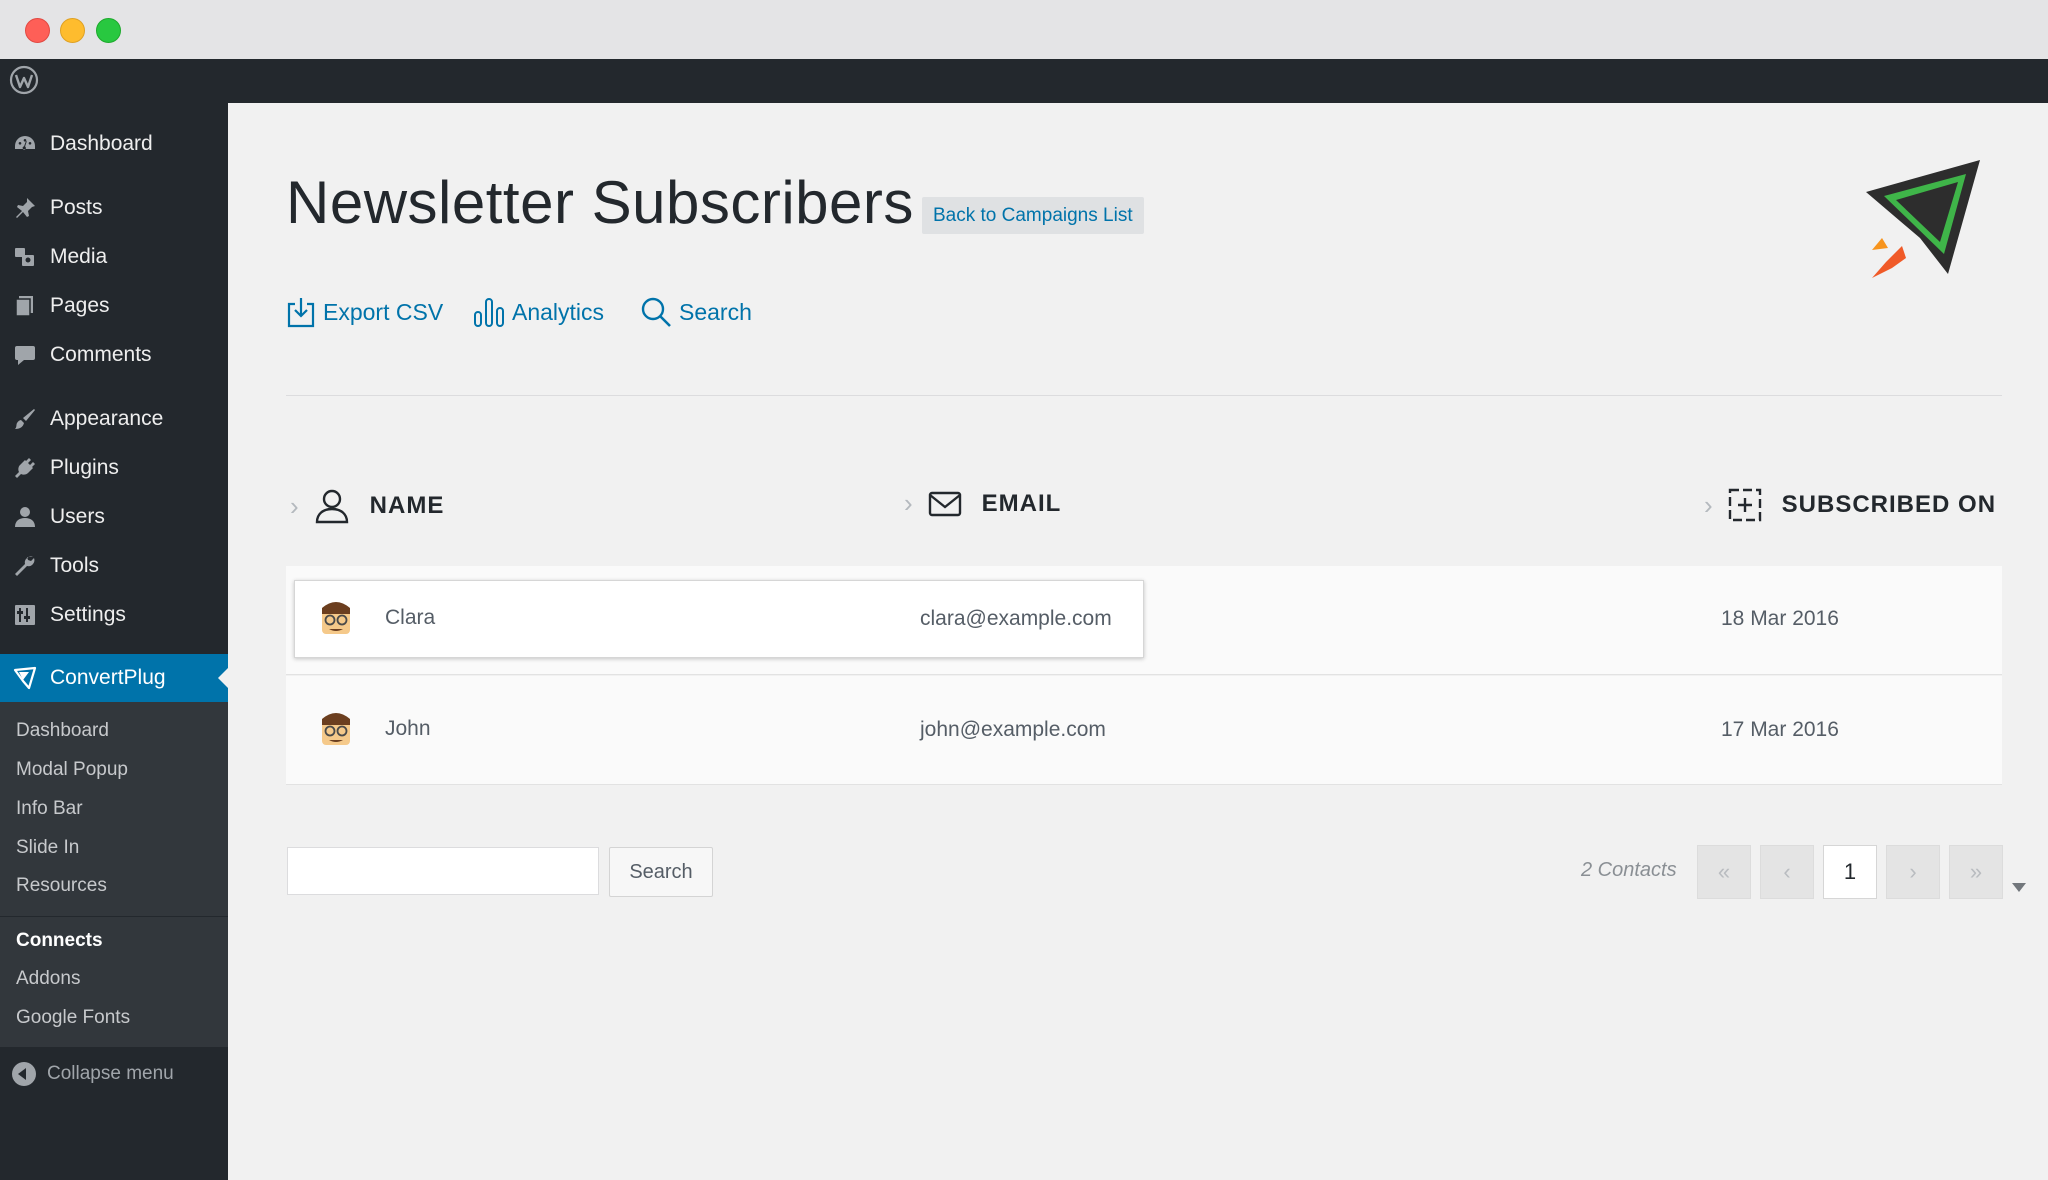 This screenshot has width=2048, height=1180. I want to click on convertplug-icon, so click(25, 678).